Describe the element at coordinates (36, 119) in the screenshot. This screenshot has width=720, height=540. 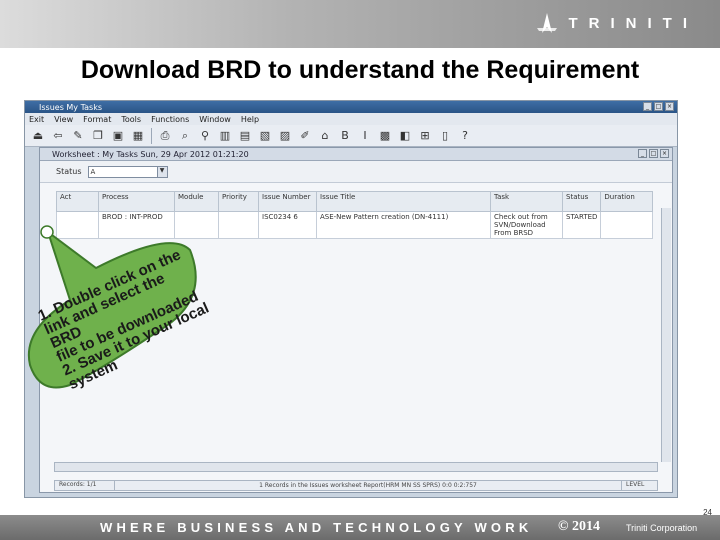
I see `menu-exit: Exit` at that location.